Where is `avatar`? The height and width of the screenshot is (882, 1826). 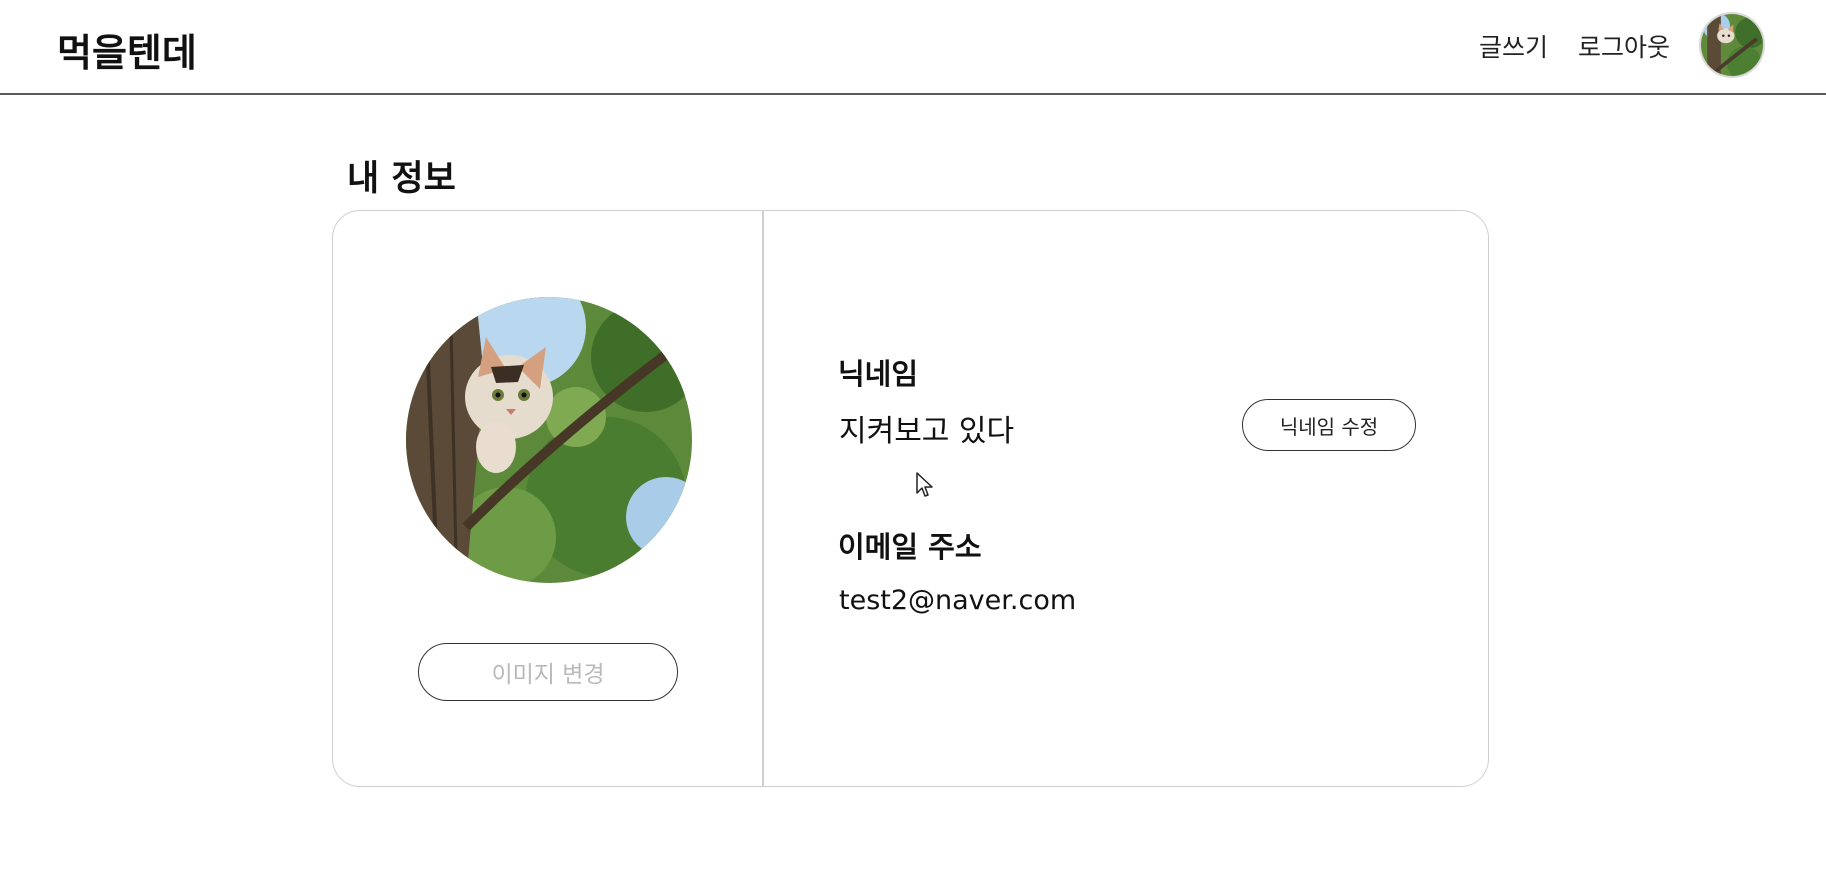
avatar is located at coordinates (1732, 45).